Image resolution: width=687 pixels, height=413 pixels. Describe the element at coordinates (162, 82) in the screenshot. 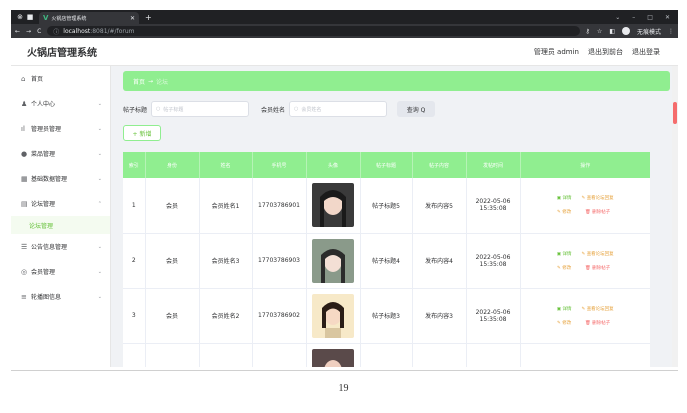

I see `breadcrumb-current: 论坛` at that location.